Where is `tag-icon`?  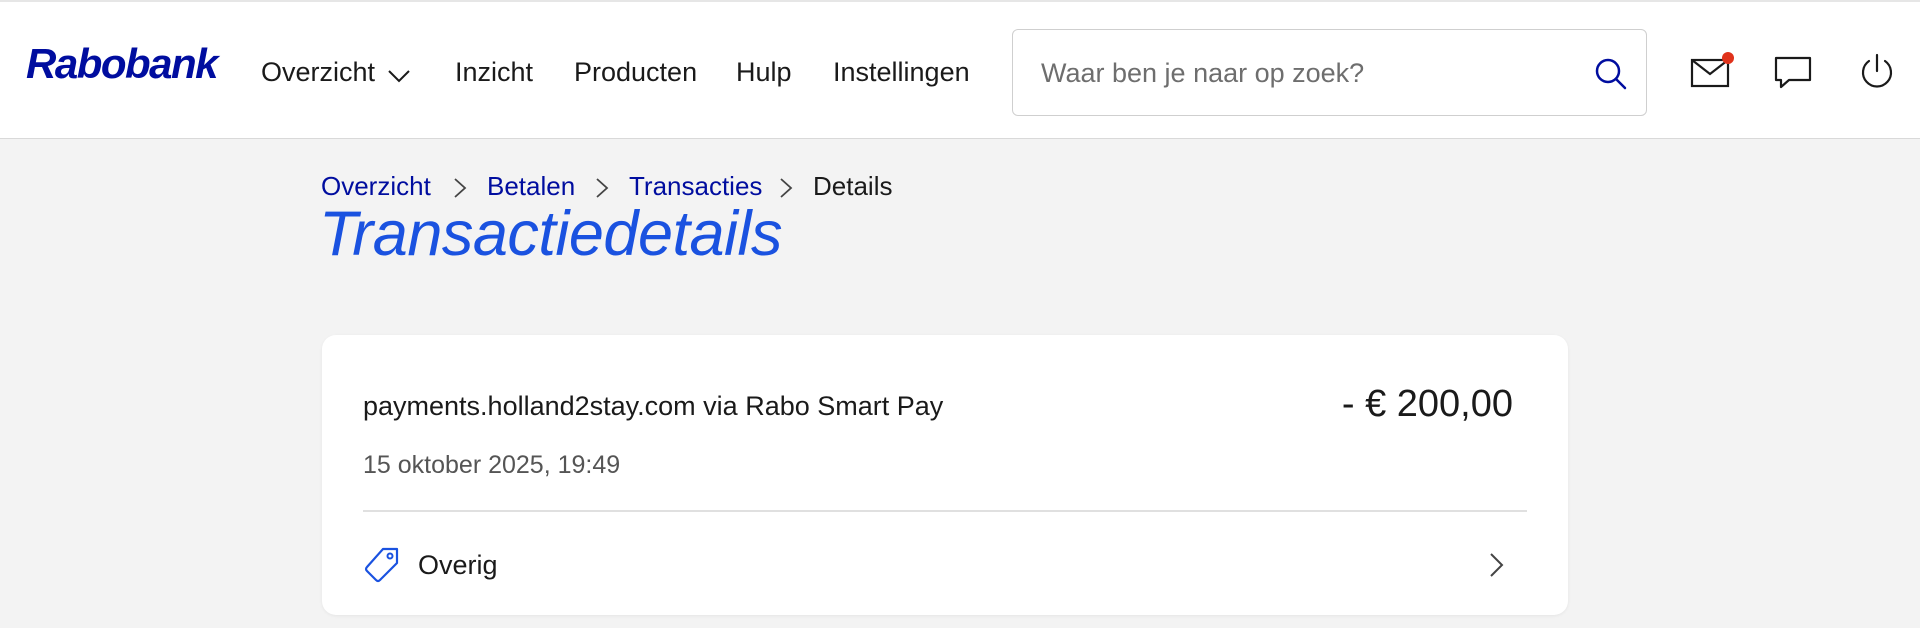
tag-icon is located at coordinates (382, 565).